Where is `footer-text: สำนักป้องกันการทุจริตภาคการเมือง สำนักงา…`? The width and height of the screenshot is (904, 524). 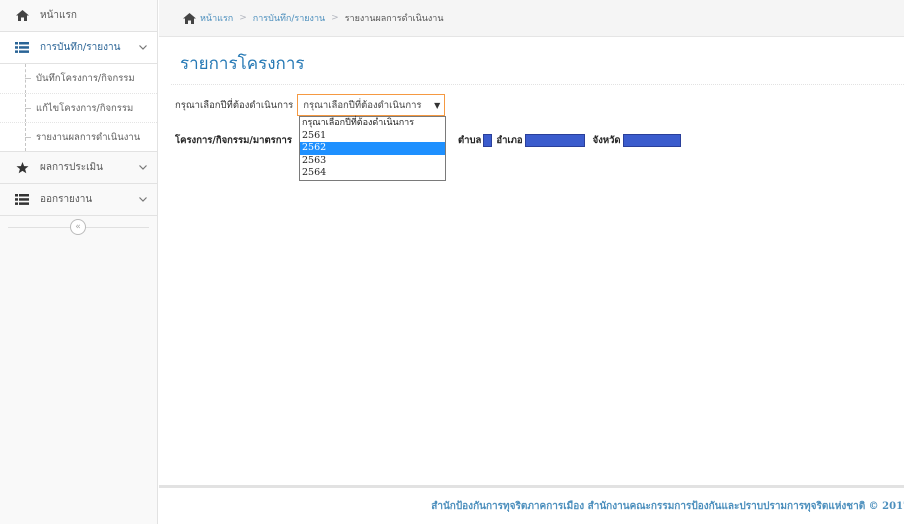 footer-text: สำนักป้องกันการทุจริตภาคการเมือง สำนักงา… is located at coordinates (667, 506).